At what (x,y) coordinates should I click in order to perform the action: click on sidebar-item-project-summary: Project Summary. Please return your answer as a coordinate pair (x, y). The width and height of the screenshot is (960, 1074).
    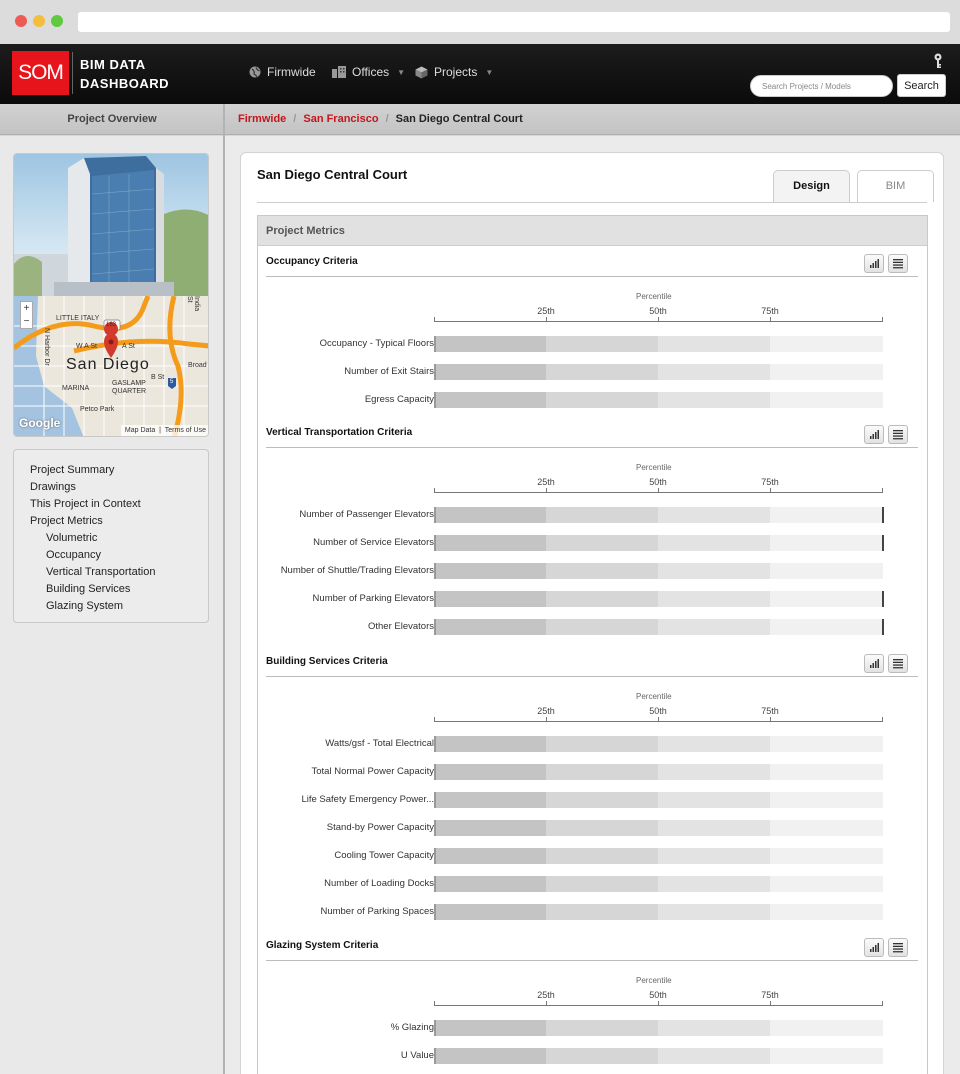
    Looking at the image, I should click on (119, 470).